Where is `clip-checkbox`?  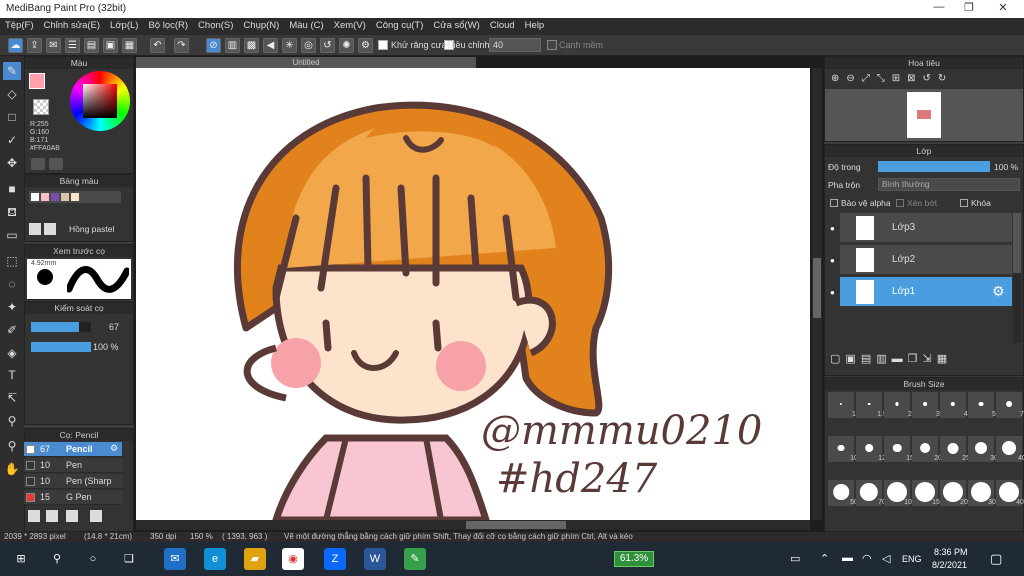
clip-checkbox is located at coordinates (900, 203).